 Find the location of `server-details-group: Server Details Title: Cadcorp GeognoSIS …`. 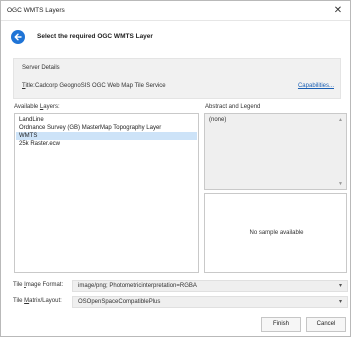

server-details-group: Server Details Title: Cadcorp GeognoSIS … is located at coordinates (177, 78).